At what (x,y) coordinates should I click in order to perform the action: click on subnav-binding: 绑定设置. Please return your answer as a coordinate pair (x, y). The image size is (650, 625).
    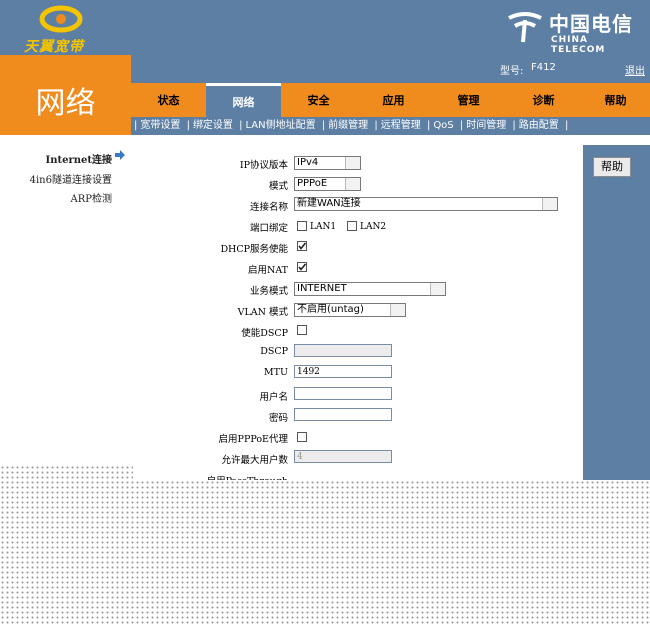
    Looking at the image, I should click on (213, 125).